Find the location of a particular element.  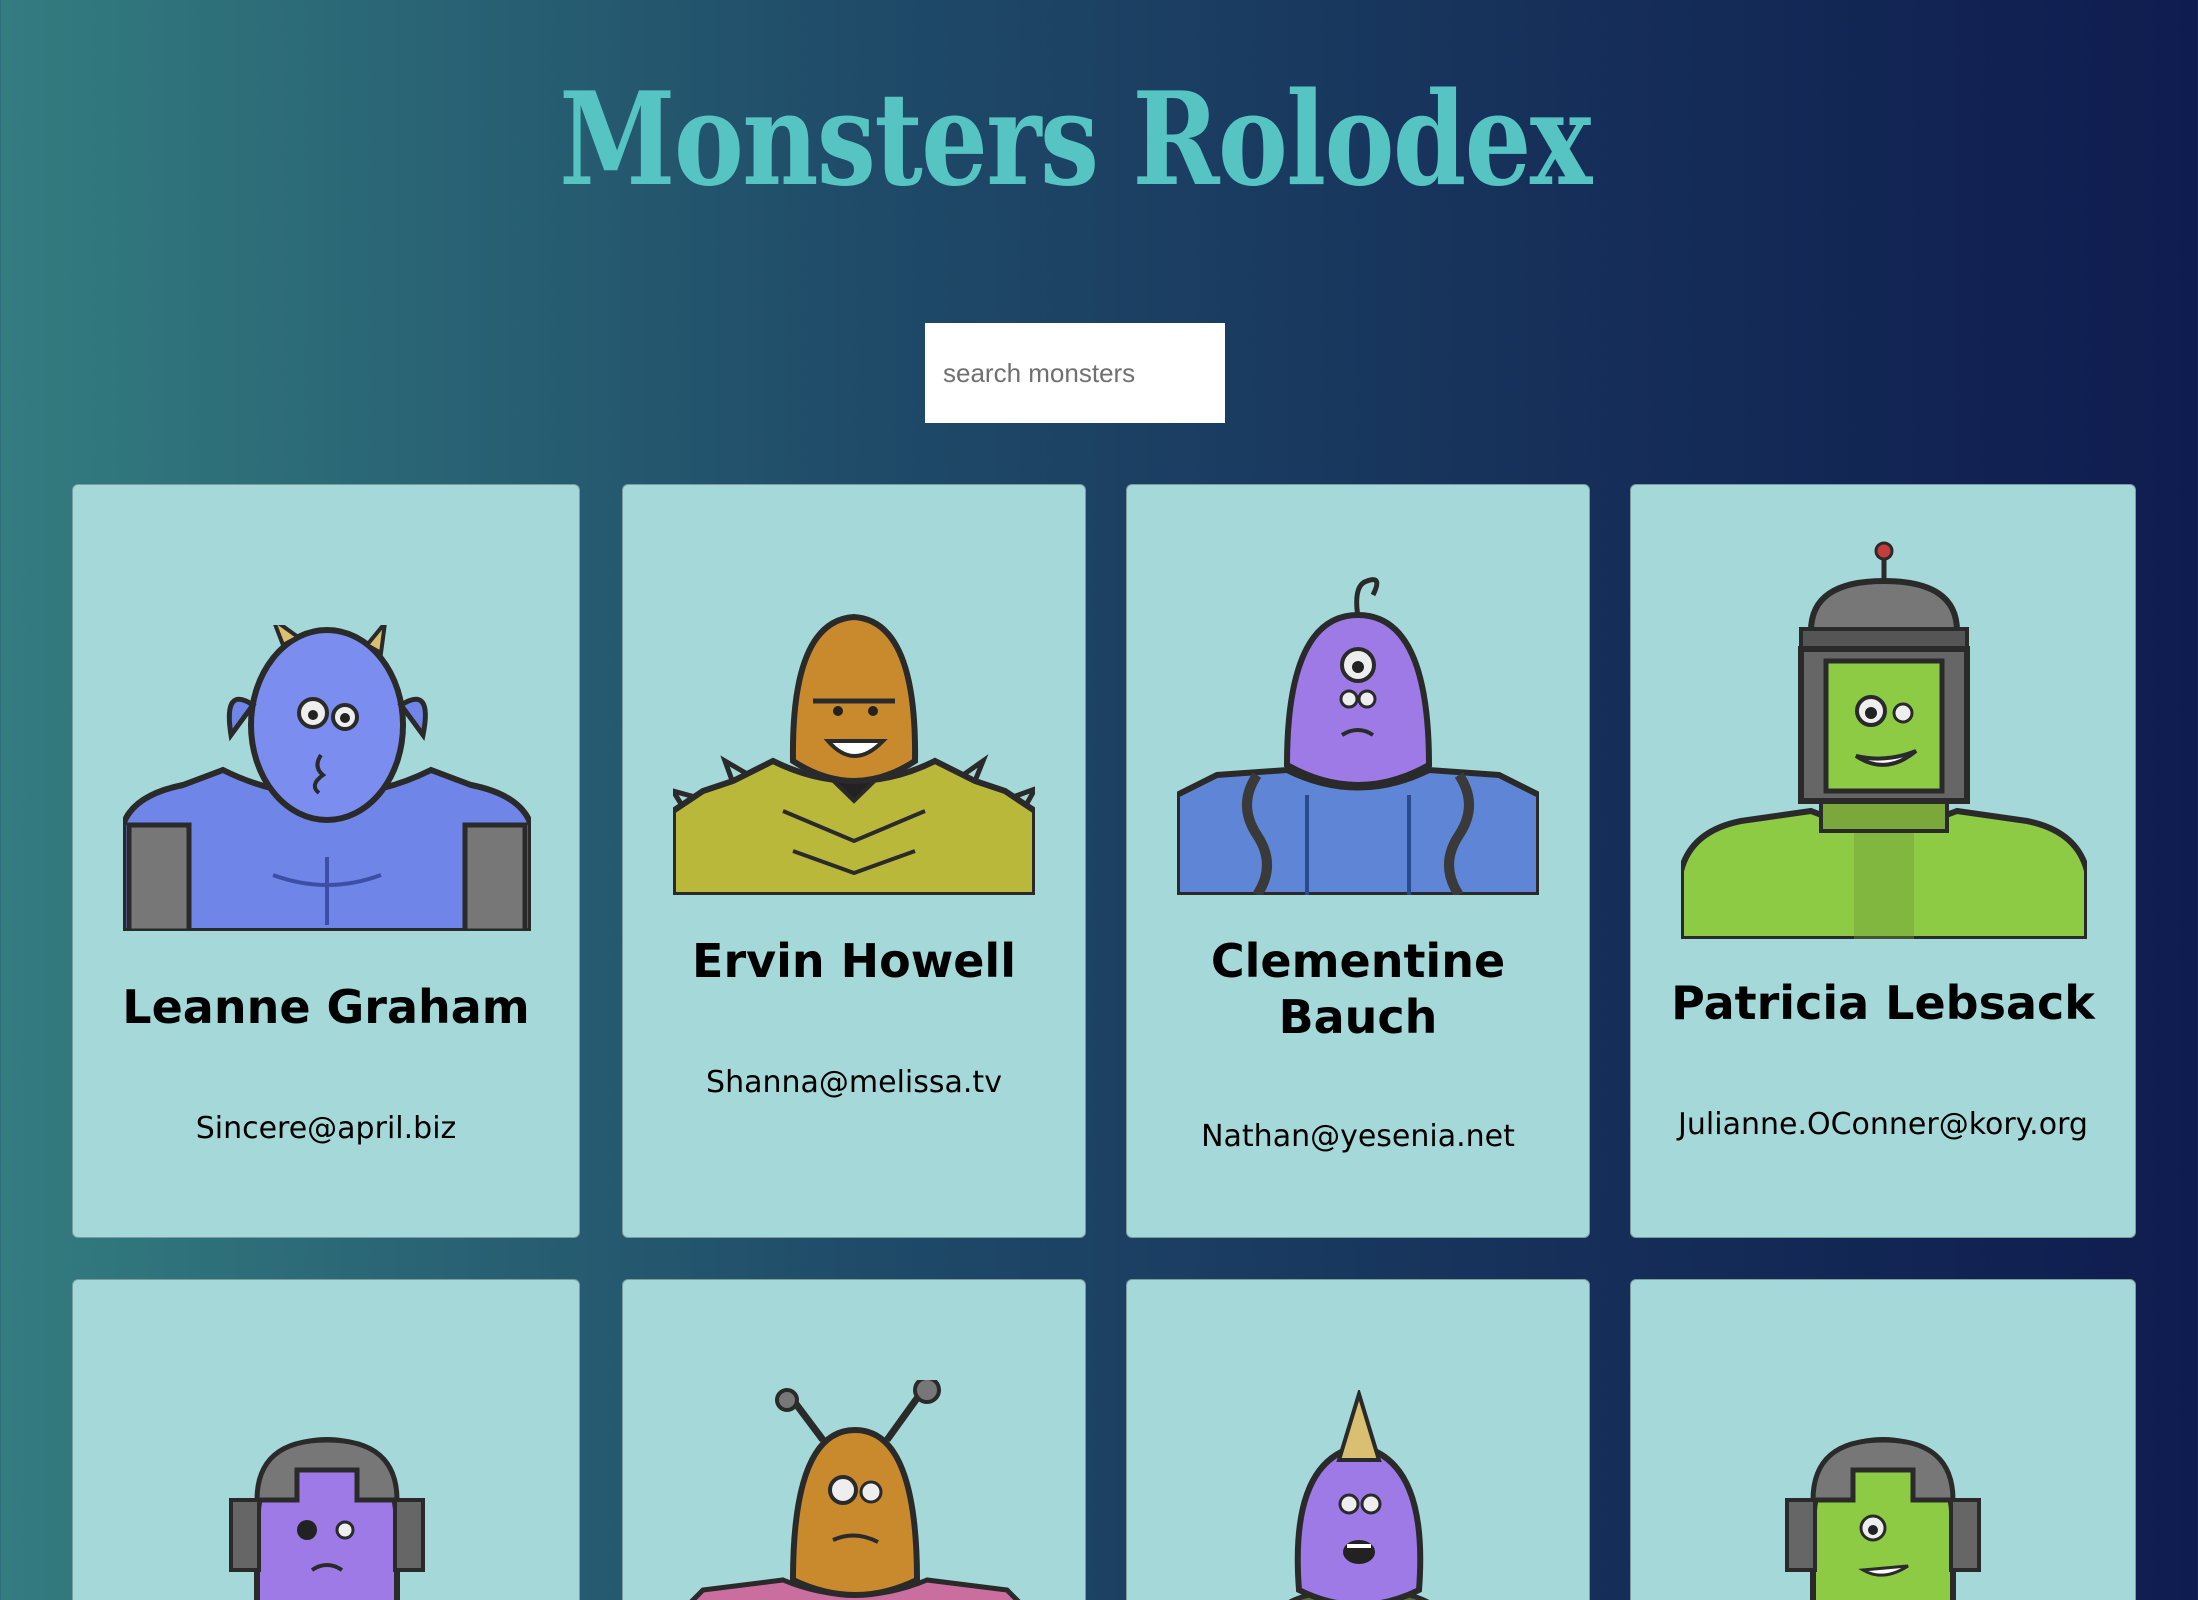

monster-name: Clementine Bauch is located at coordinates (1358, 989).